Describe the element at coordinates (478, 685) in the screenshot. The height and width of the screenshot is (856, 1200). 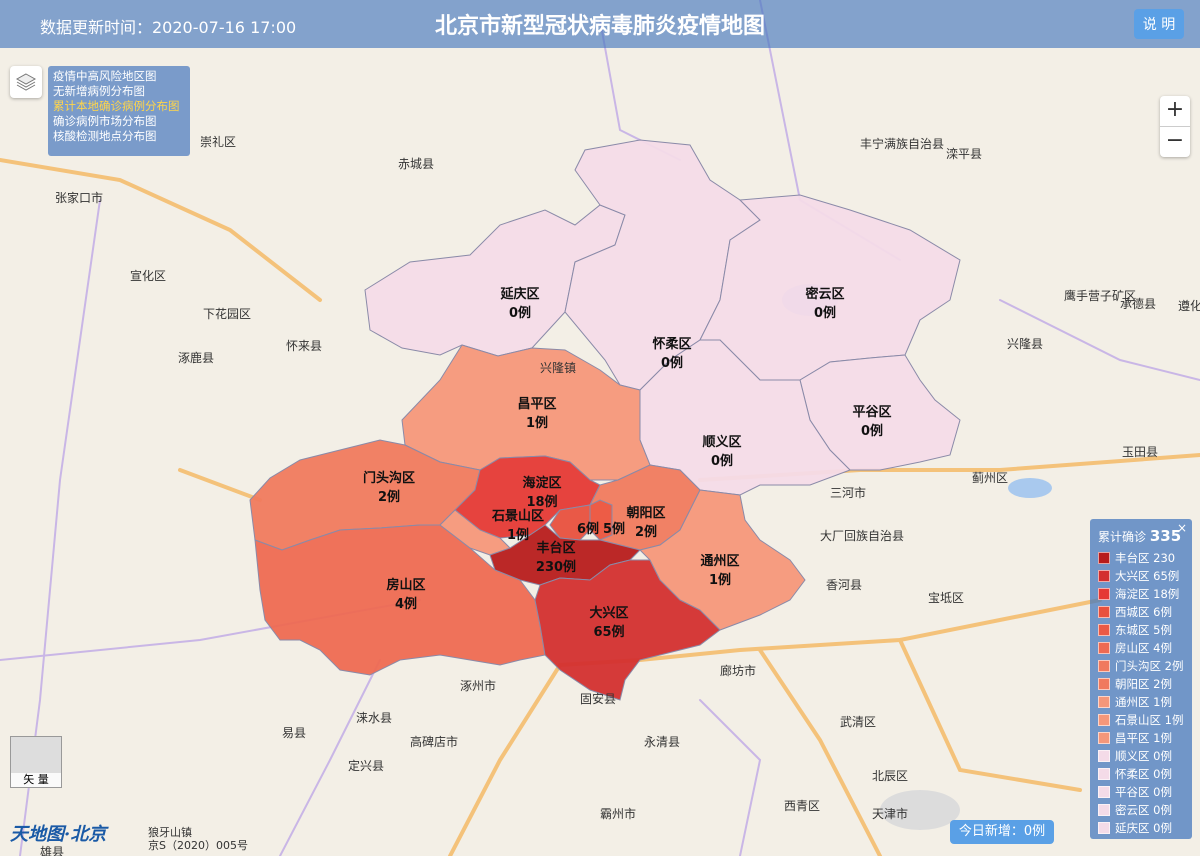
I see `place-label: 涿州市` at that location.